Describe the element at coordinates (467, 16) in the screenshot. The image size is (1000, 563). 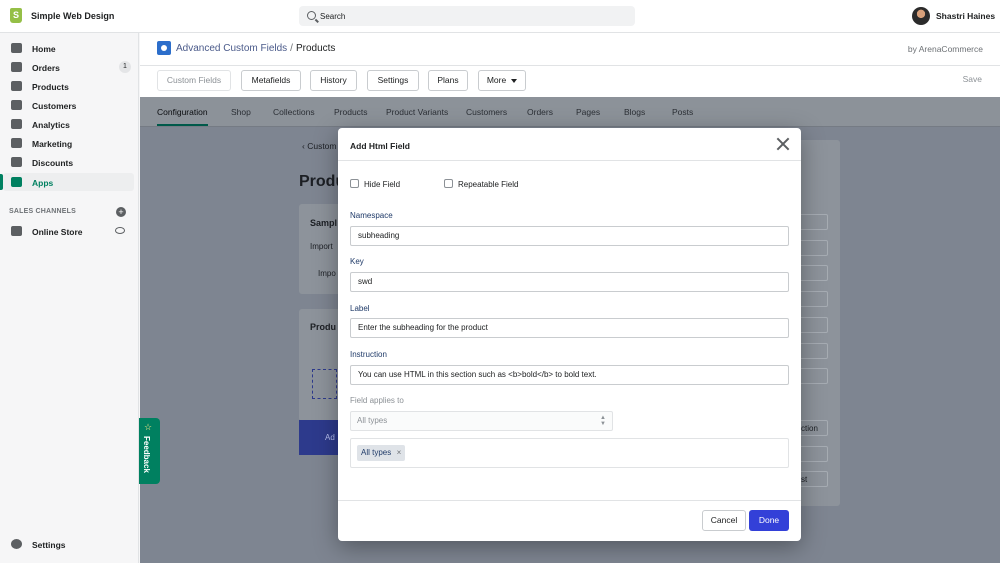
I see `search-input: Search` at that location.